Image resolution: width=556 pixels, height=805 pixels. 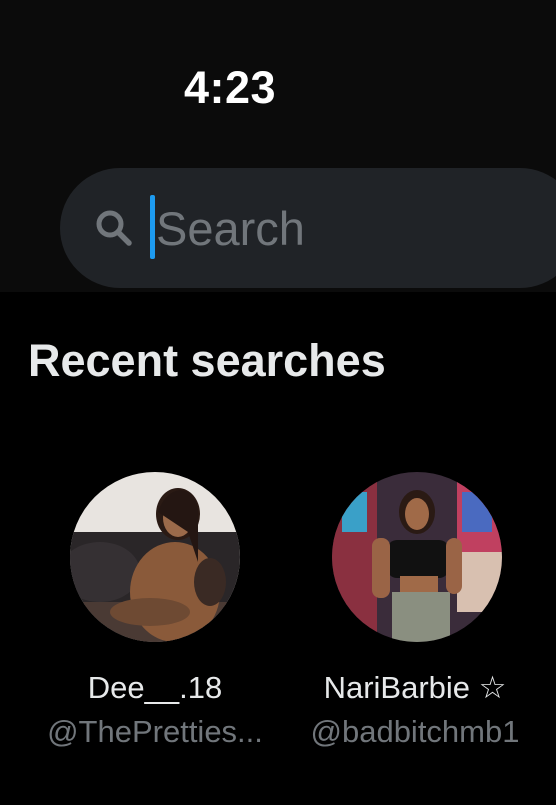 I want to click on text-cursor, so click(x=152, y=227).